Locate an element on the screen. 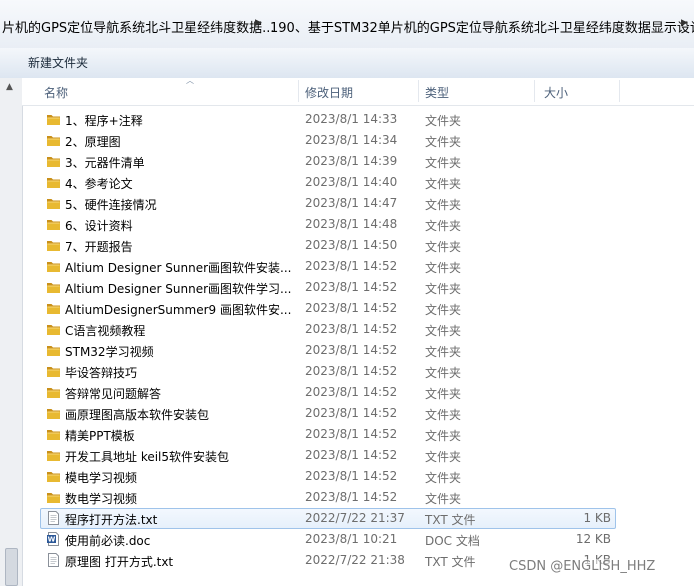 Image resolution: width=694 pixels, height=586 pixels. scroll-up-arrow-icon: ▲ is located at coordinates (9, 87).